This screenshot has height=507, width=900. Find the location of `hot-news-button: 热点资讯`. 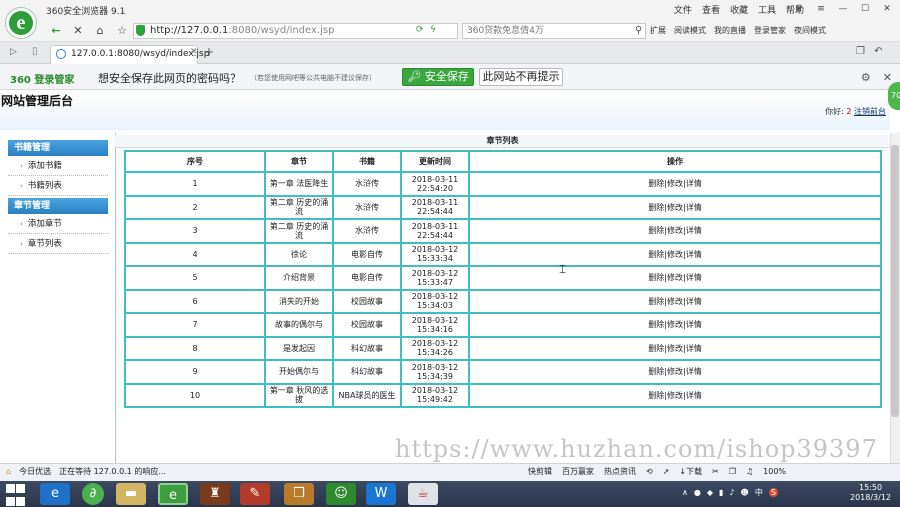

hot-news-button: 热点资讯 is located at coordinates (620, 471).